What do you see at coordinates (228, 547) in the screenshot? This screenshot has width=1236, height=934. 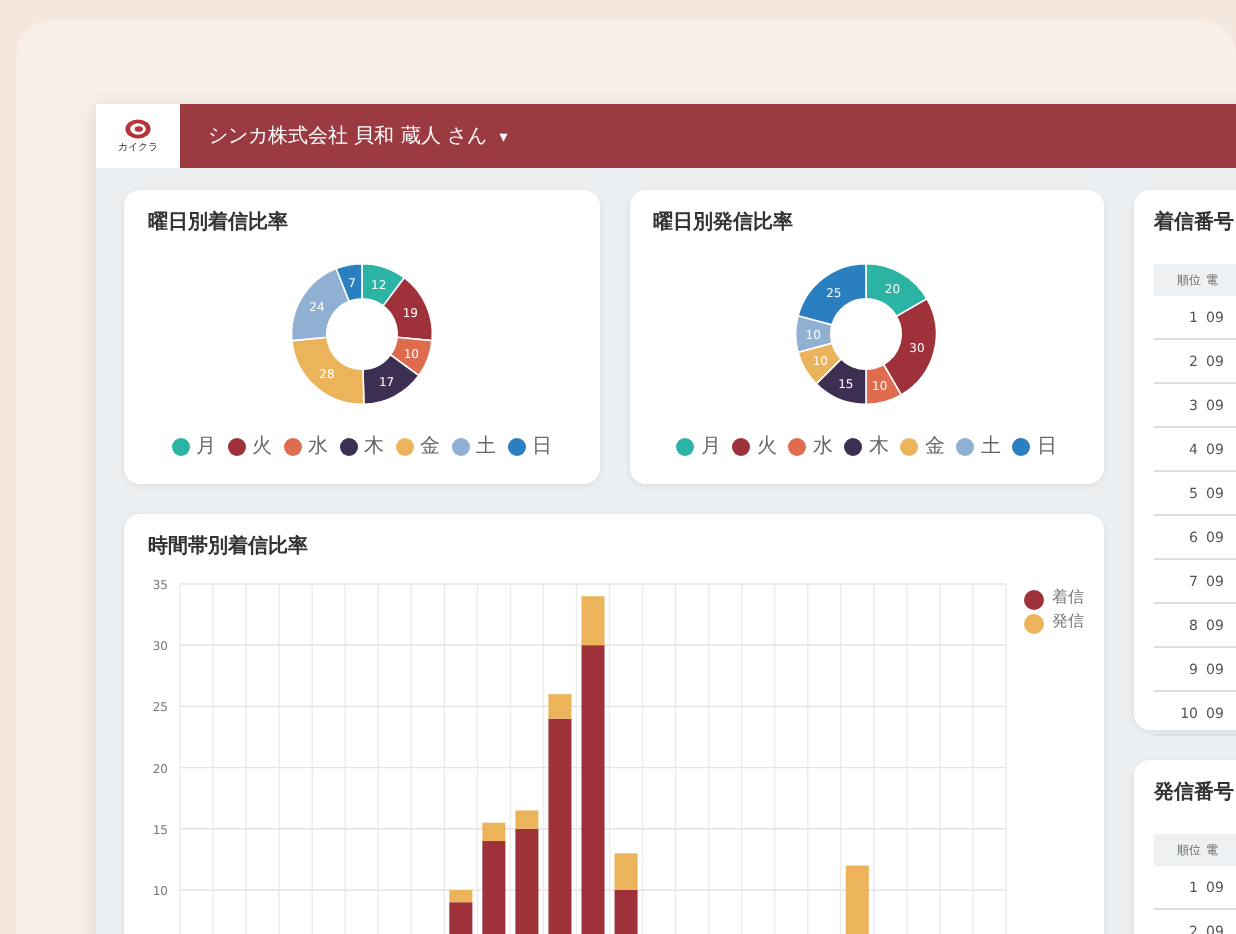 I see `card-title: 時間帯別着信比率` at bounding box center [228, 547].